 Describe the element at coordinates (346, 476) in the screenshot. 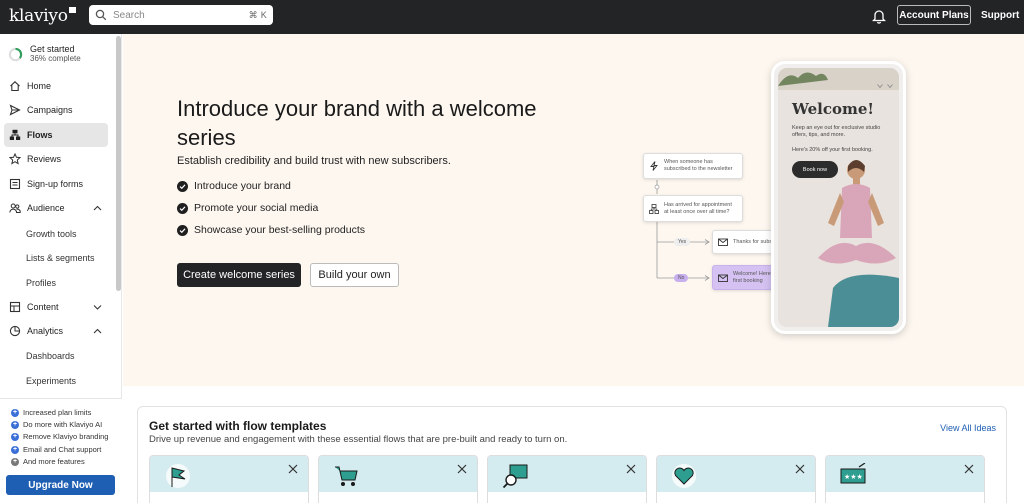

I see `cart-icon` at that location.